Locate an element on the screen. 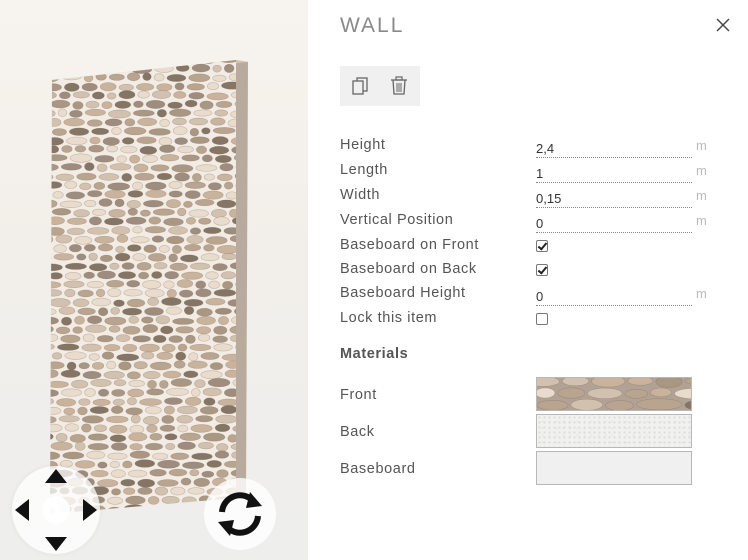 The height and width of the screenshot is (560, 748). height-label: Height is located at coordinates (363, 145).